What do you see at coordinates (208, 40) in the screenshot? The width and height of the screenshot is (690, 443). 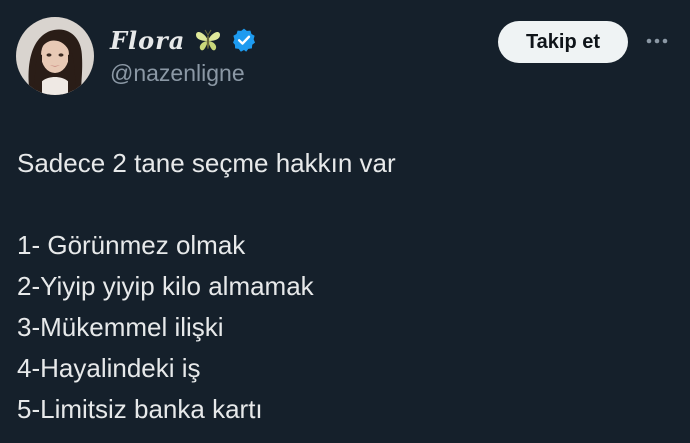 I see `butterfly-emoji-icon` at bounding box center [208, 40].